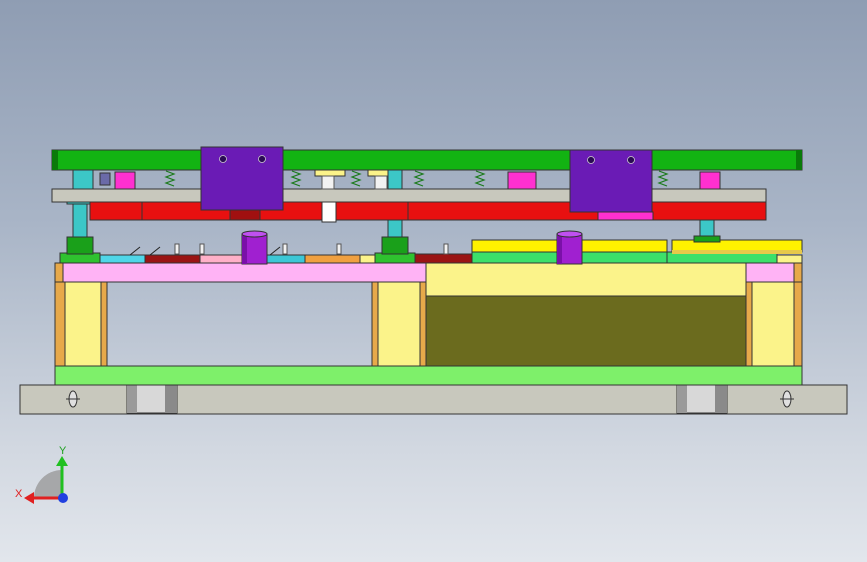  What do you see at coordinates (773, 324) in the screenshot?
I see `parallel-block-right` at bounding box center [773, 324].